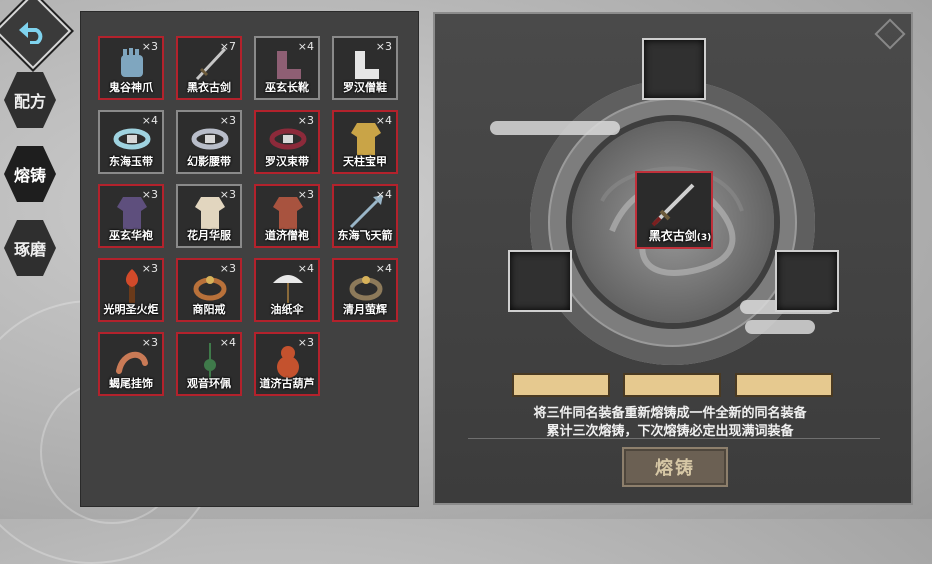  What do you see at coordinates (365, 87) in the screenshot?
I see `item-name: 罗汉僧鞋` at bounding box center [365, 87].